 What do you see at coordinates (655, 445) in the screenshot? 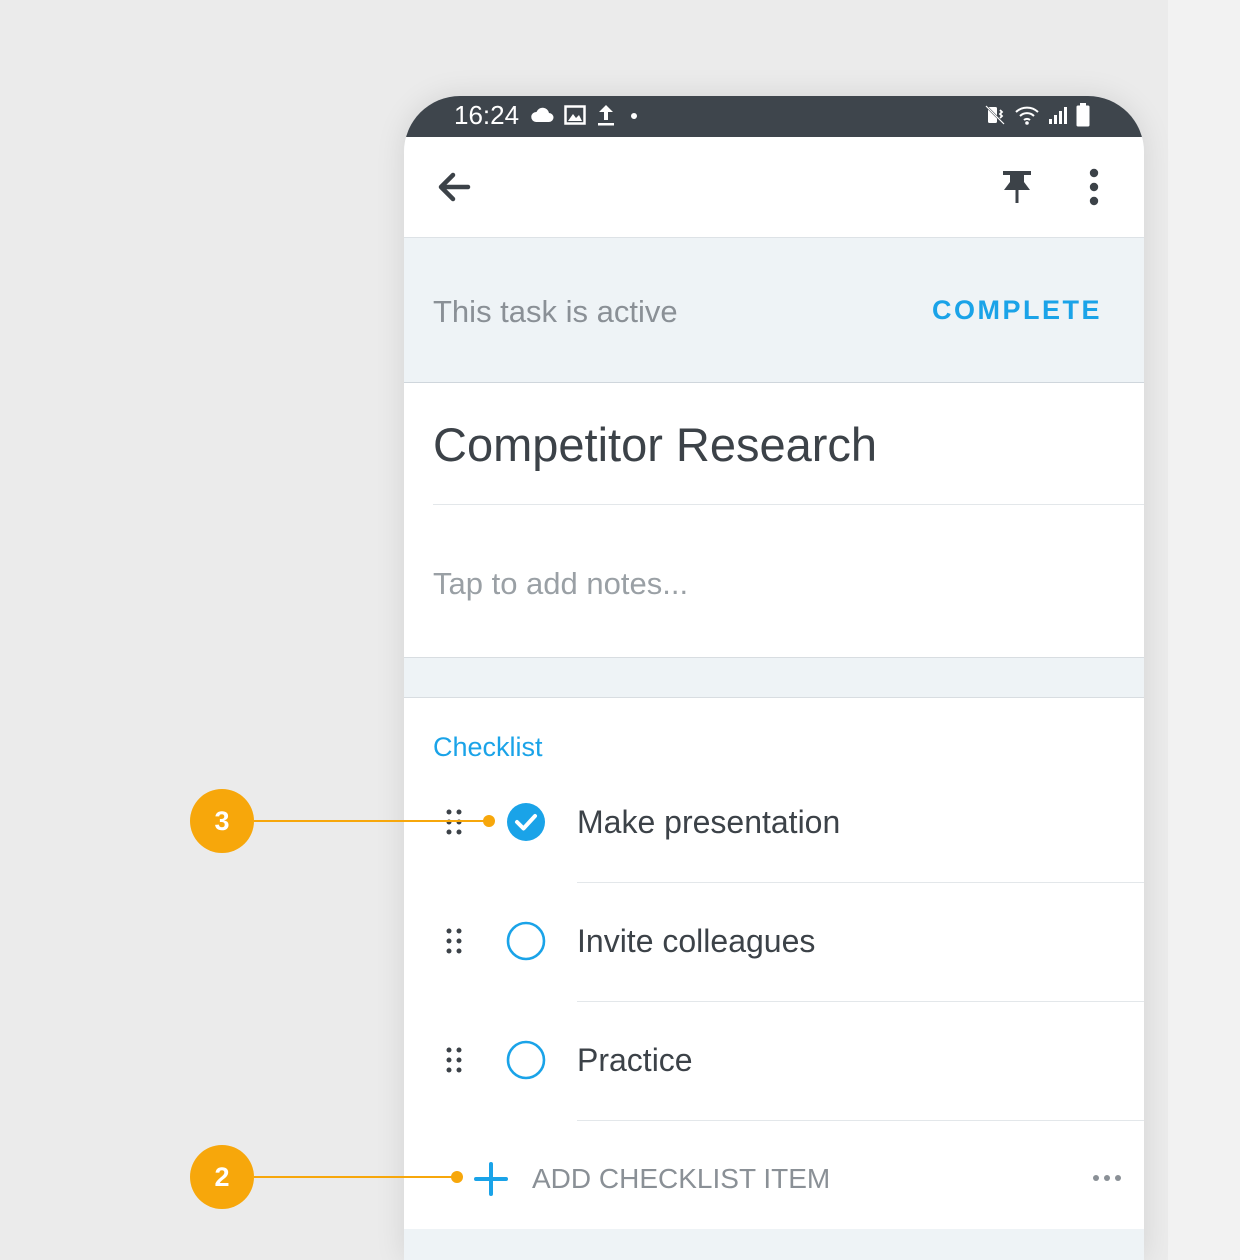
I see `task-title: Competitor Research` at bounding box center [655, 445].